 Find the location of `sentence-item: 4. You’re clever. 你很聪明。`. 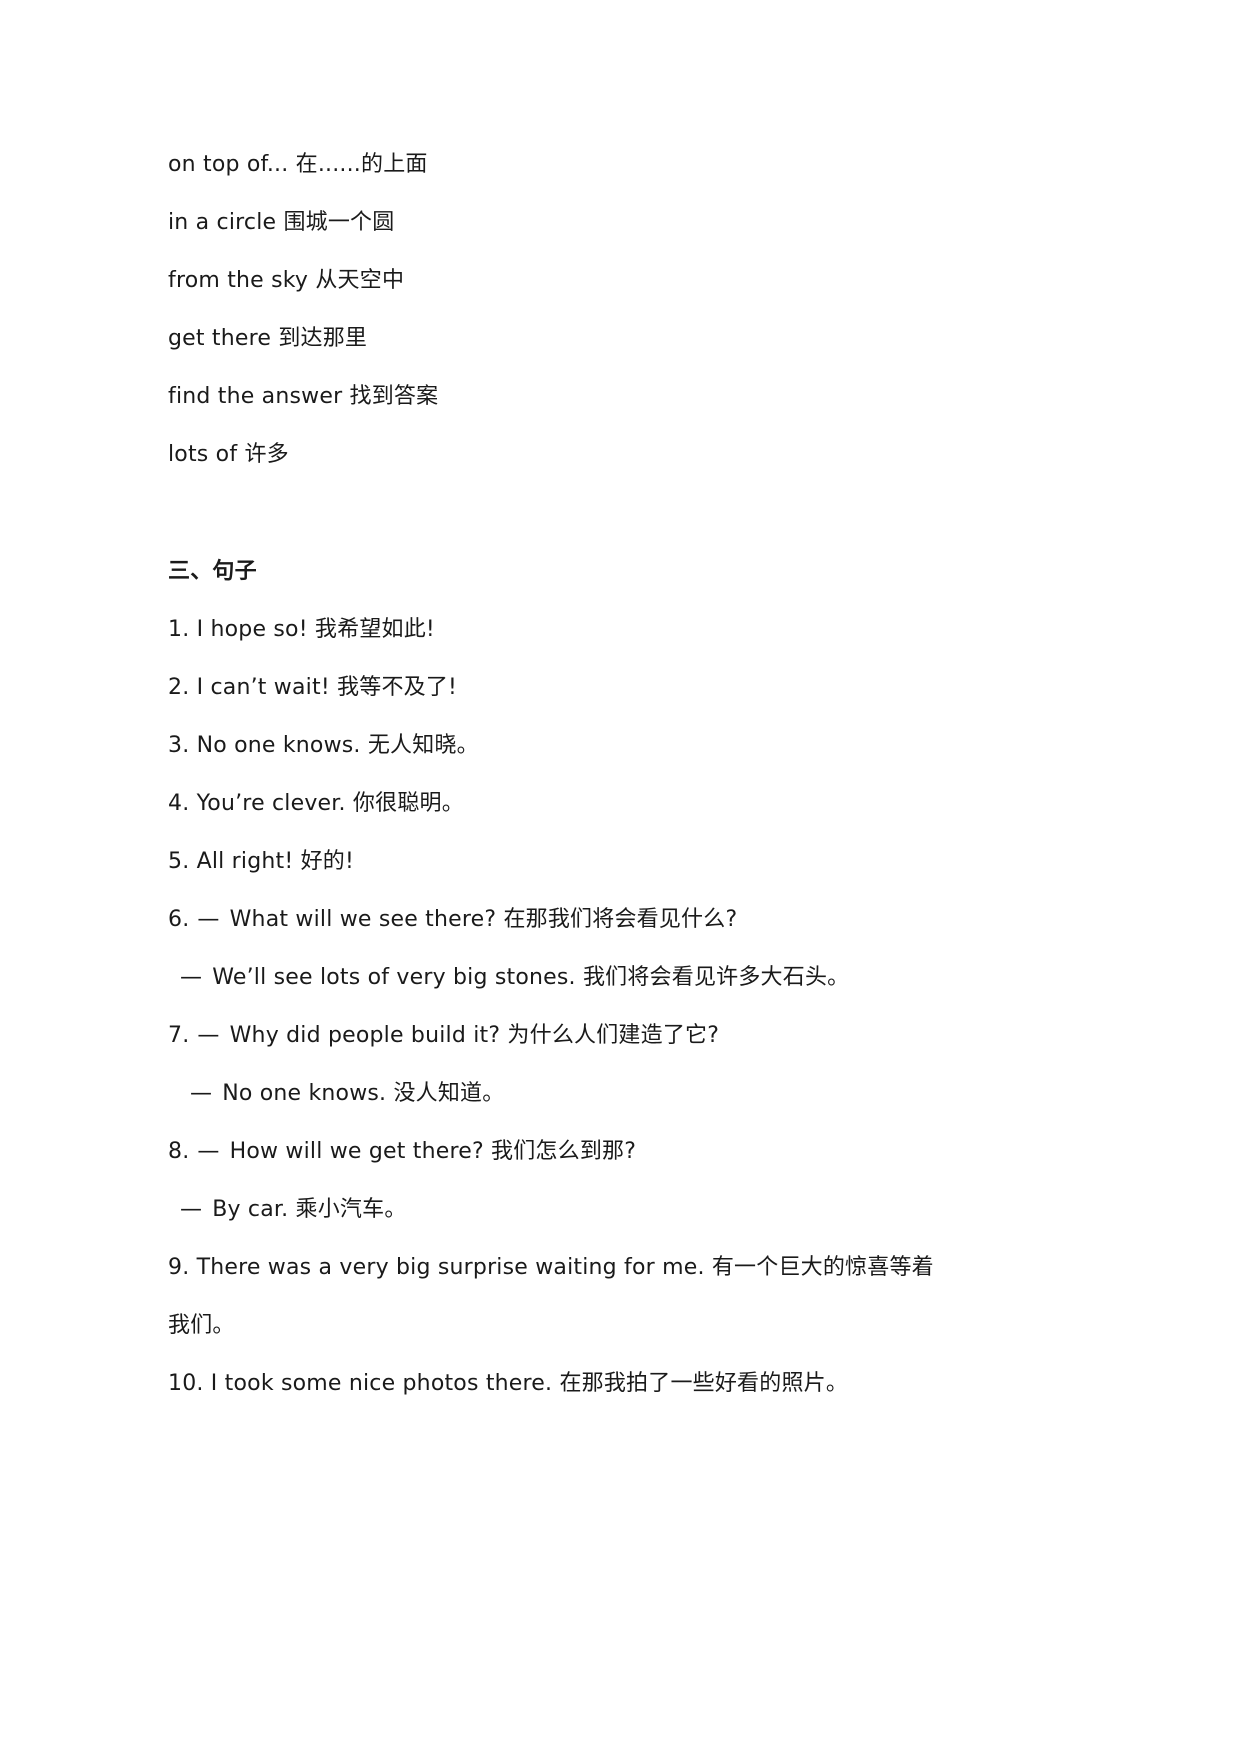

sentence-item: 4. You’re clever. 你很聪明。 is located at coordinates (316, 804).